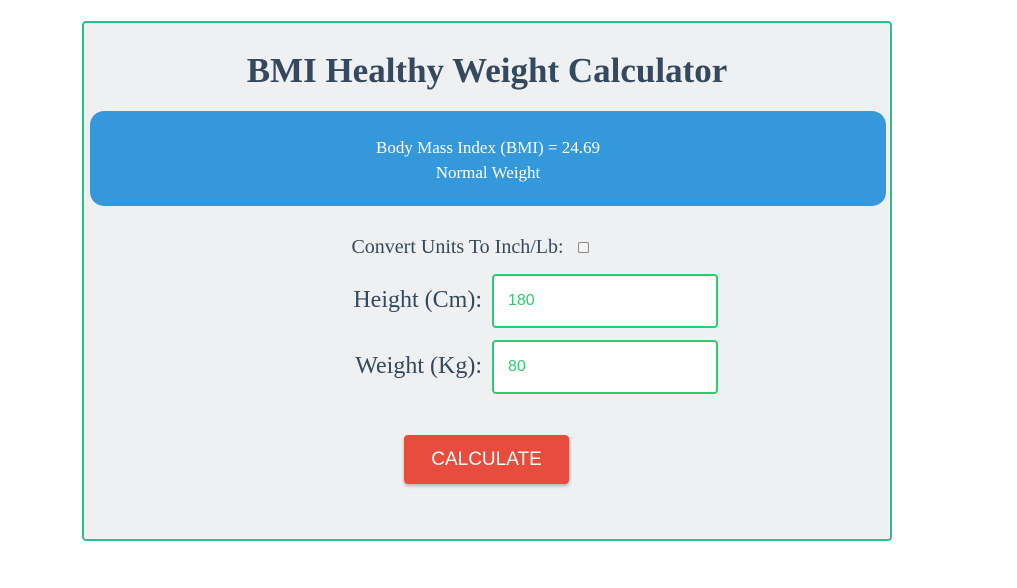 The height and width of the screenshot is (588, 1017). Describe the element at coordinates (488, 172) in the screenshot. I see `bmi-category-text: Normal Weight` at that location.